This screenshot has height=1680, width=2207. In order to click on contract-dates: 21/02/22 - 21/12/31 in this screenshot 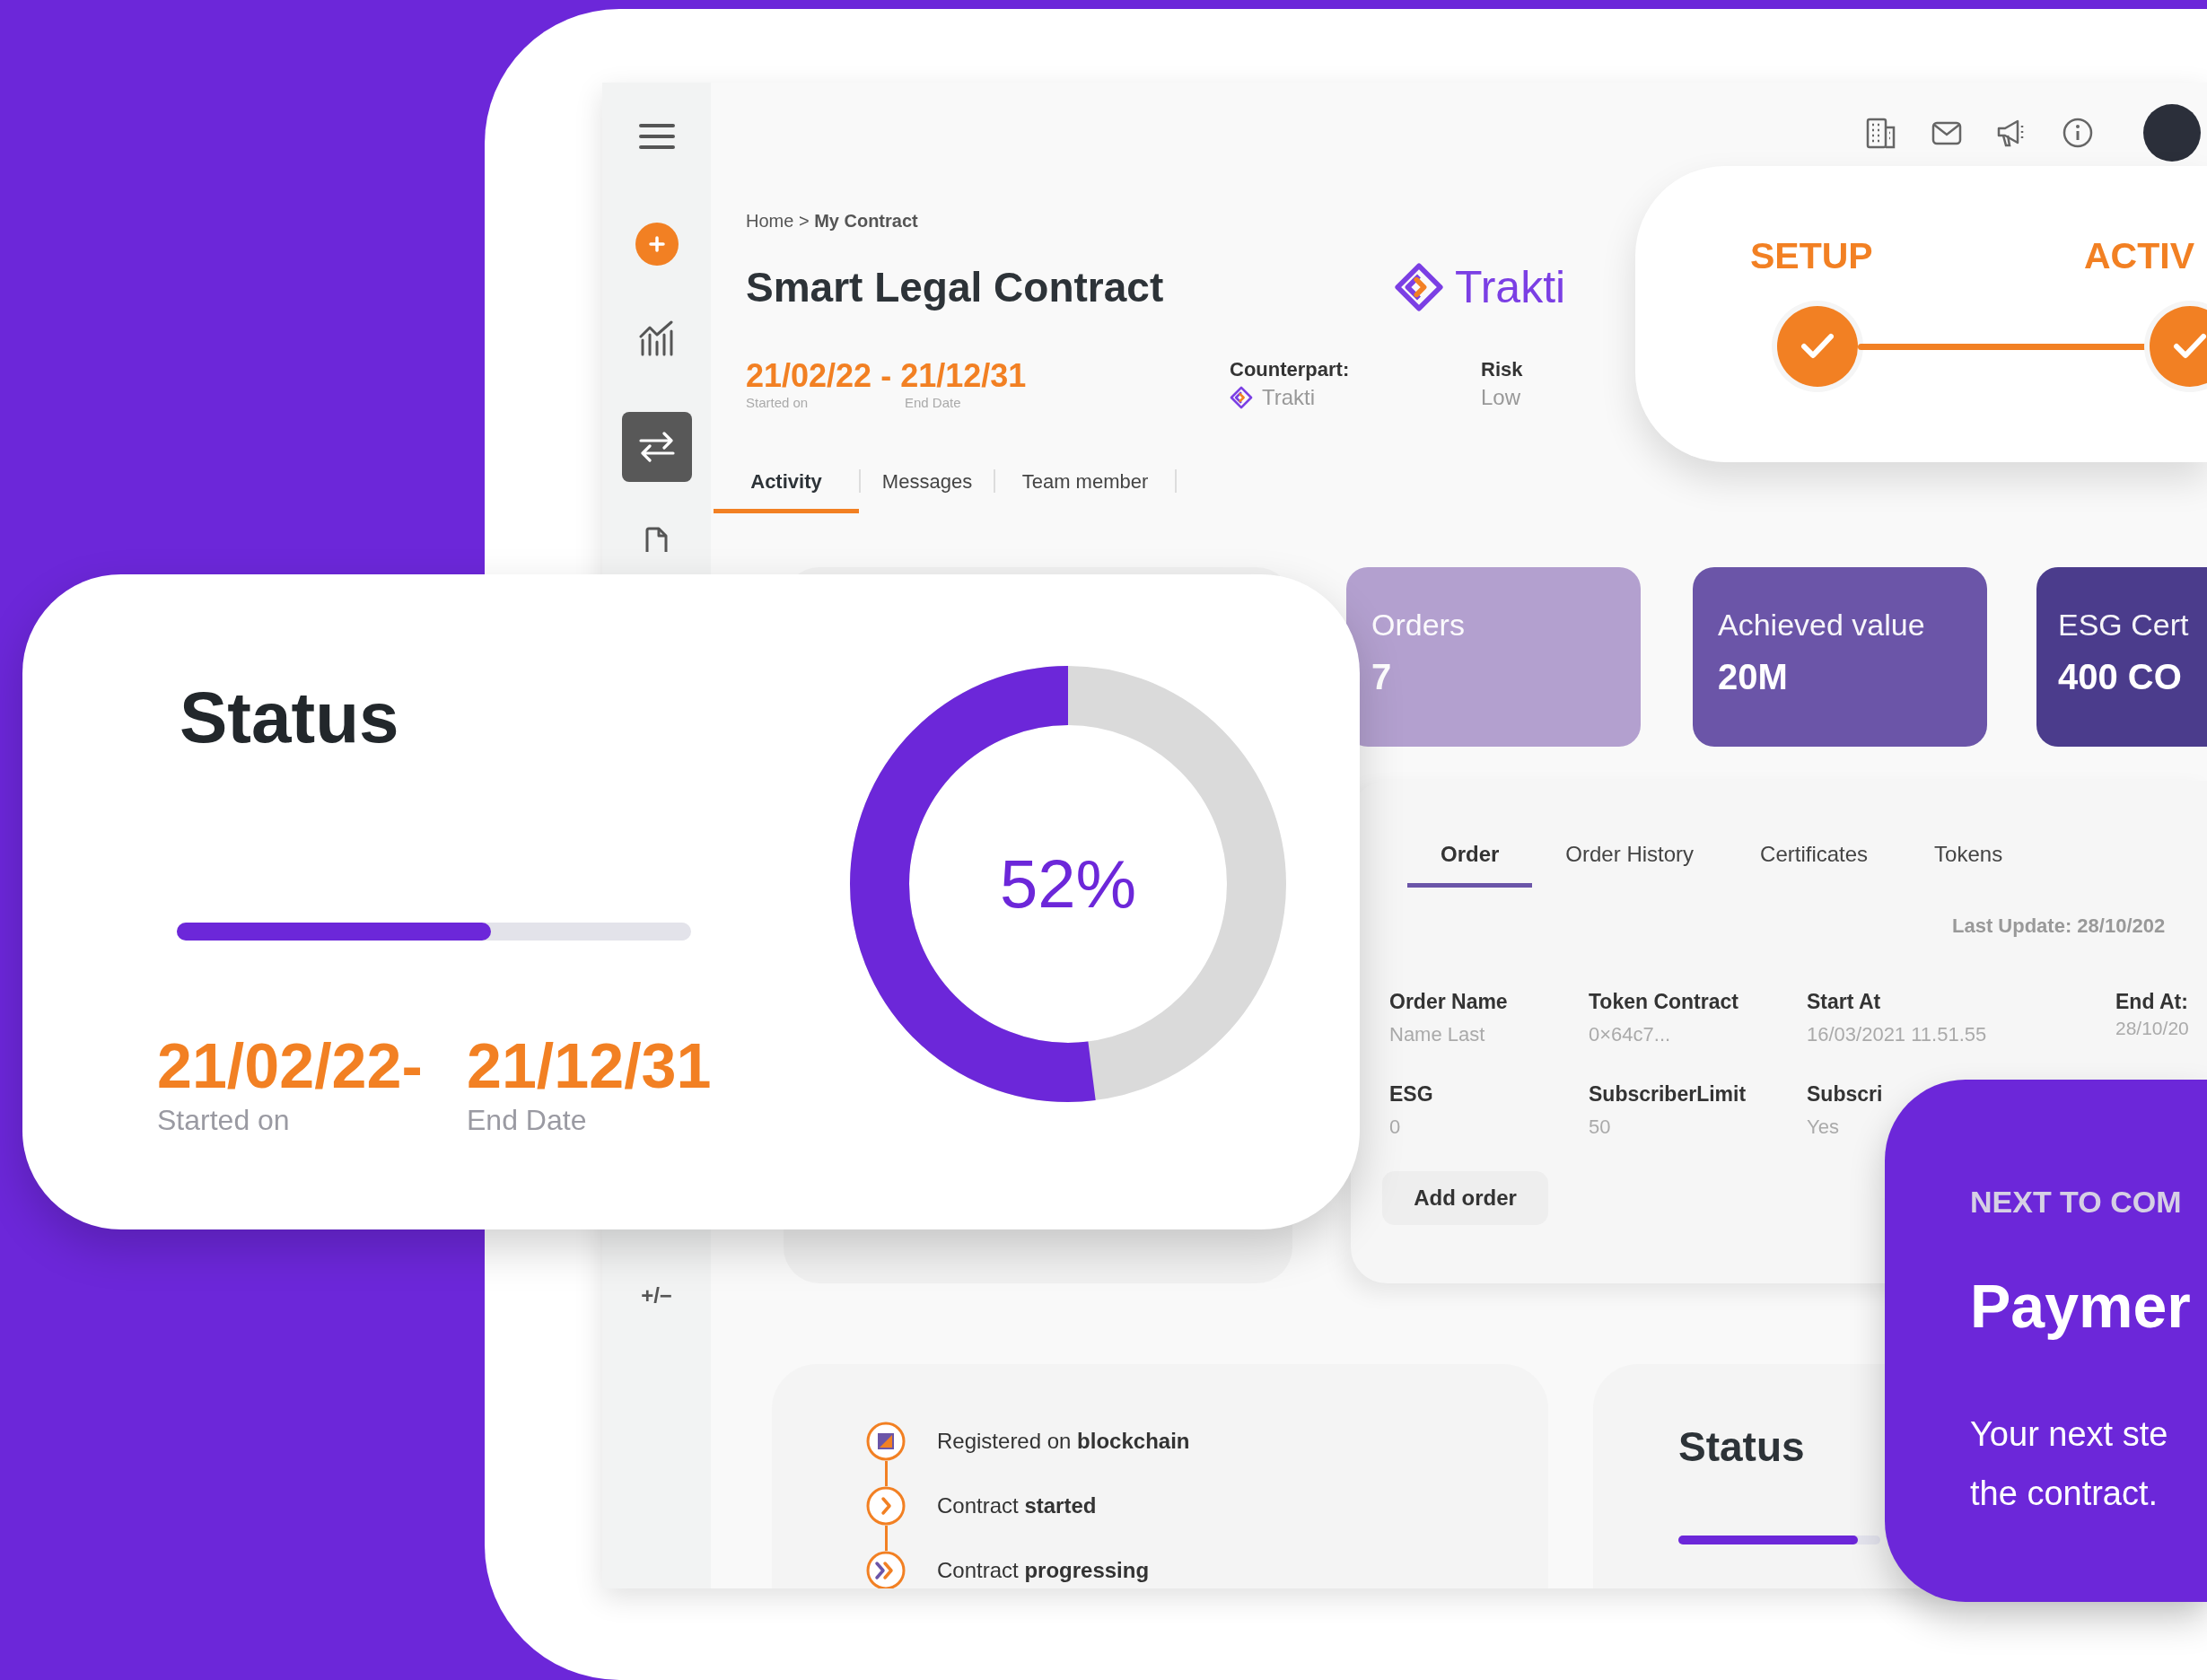, I will do `click(887, 376)`.